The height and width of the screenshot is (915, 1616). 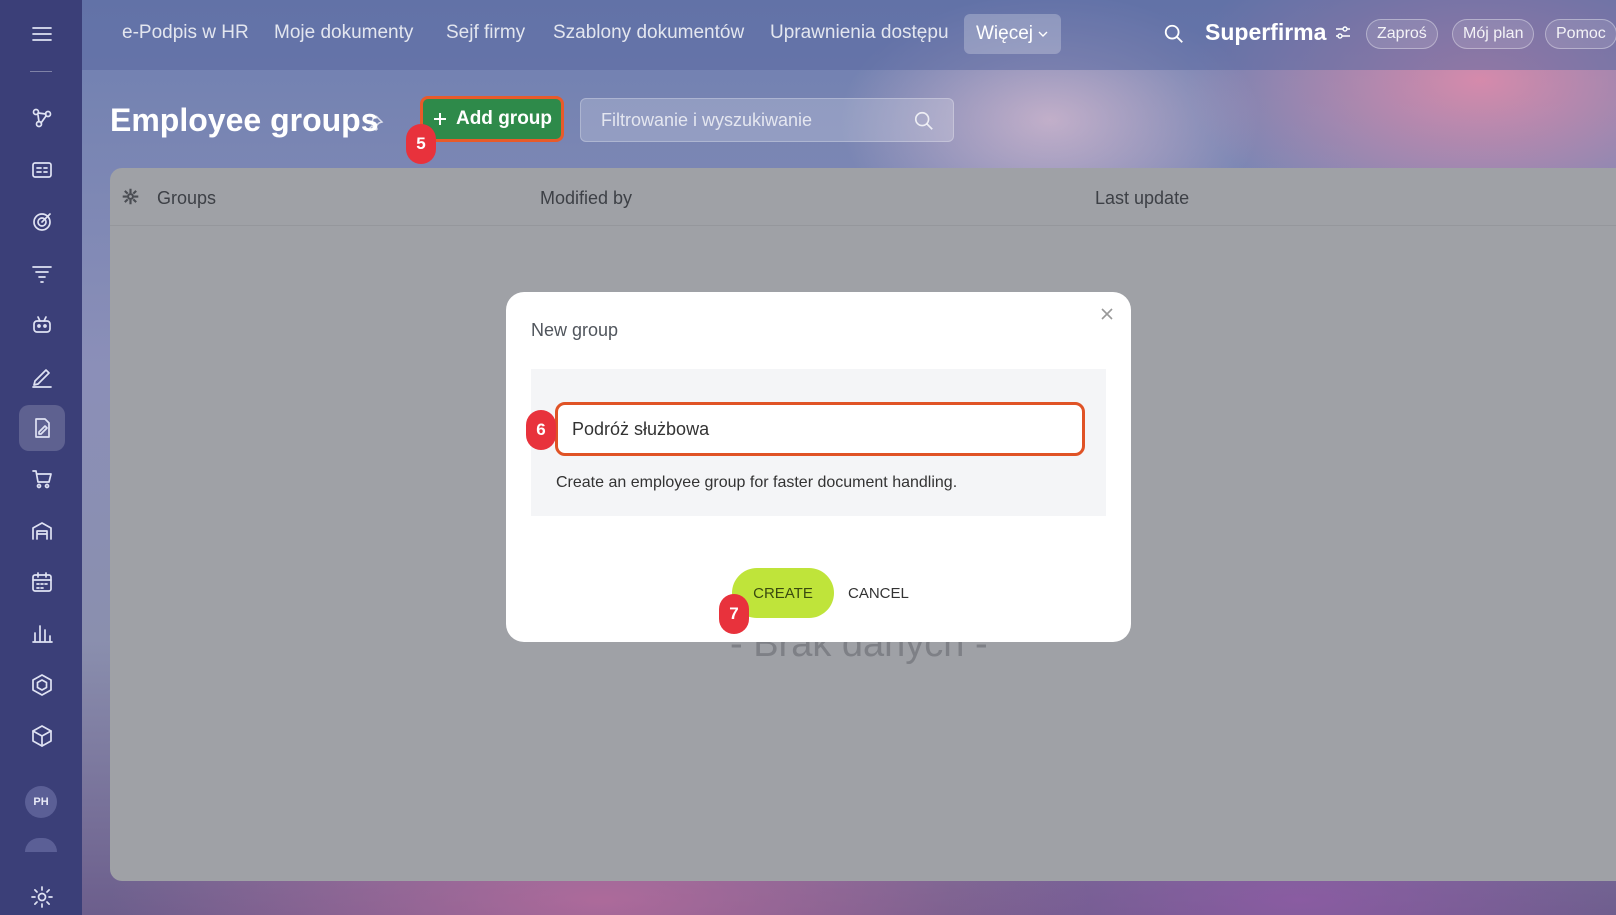 What do you see at coordinates (42, 325) in the screenshot?
I see `robot-icon` at bounding box center [42, 325].